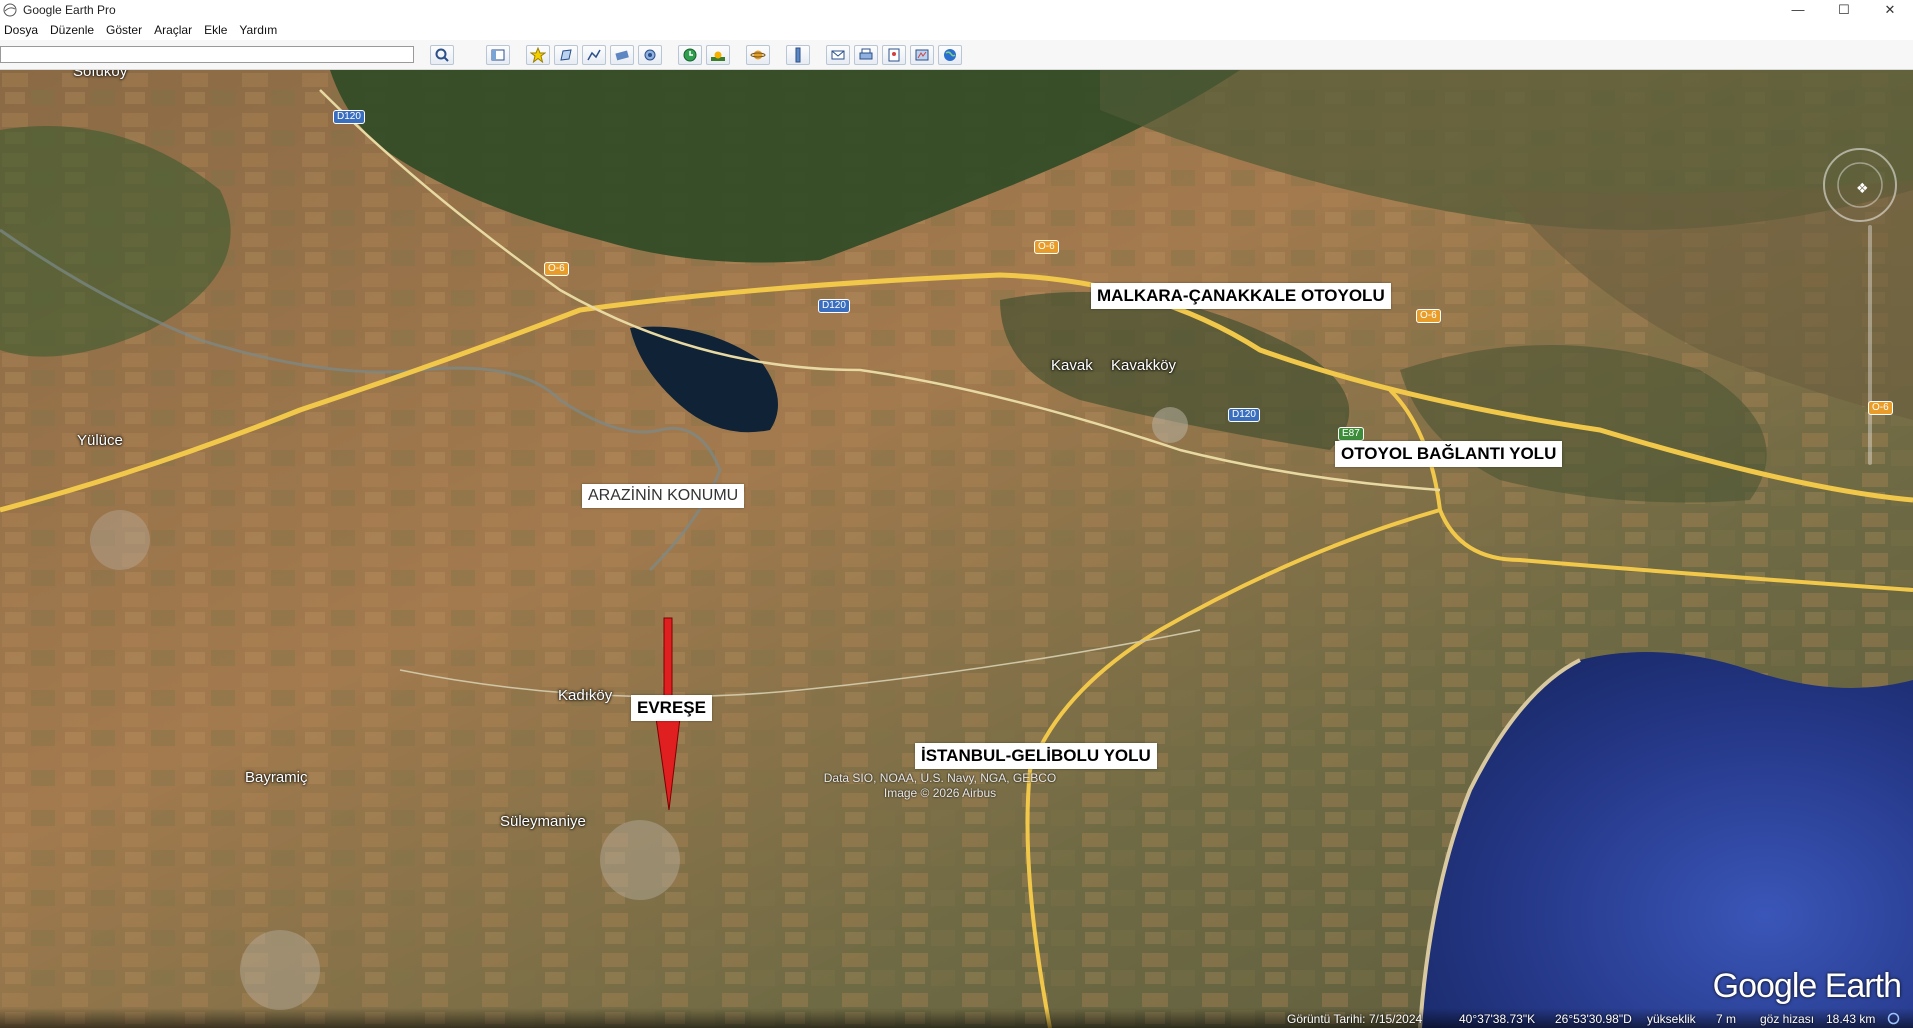  I want to click on print-icon, so click(866, 54).